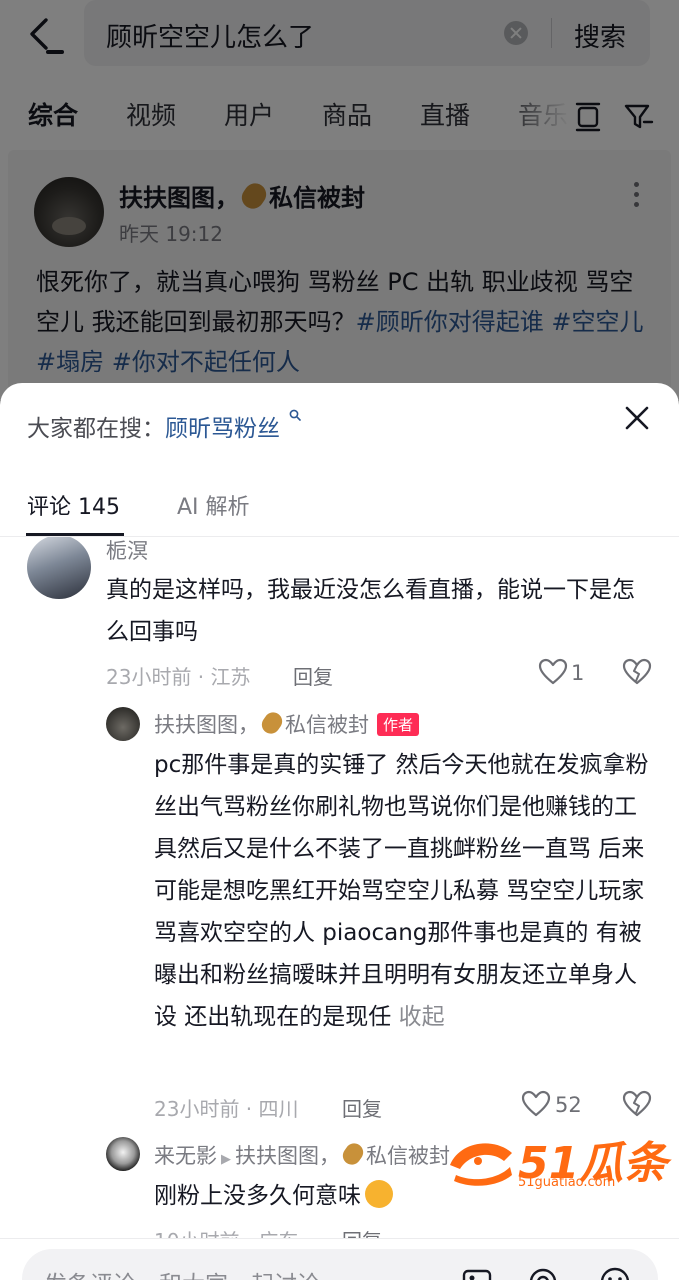 Image resolution: width=679 pixels, height=1280 pixels. Describe the element at coordinates (398, 724) in the screenshot. I see `author-badge: 作者` at that location.